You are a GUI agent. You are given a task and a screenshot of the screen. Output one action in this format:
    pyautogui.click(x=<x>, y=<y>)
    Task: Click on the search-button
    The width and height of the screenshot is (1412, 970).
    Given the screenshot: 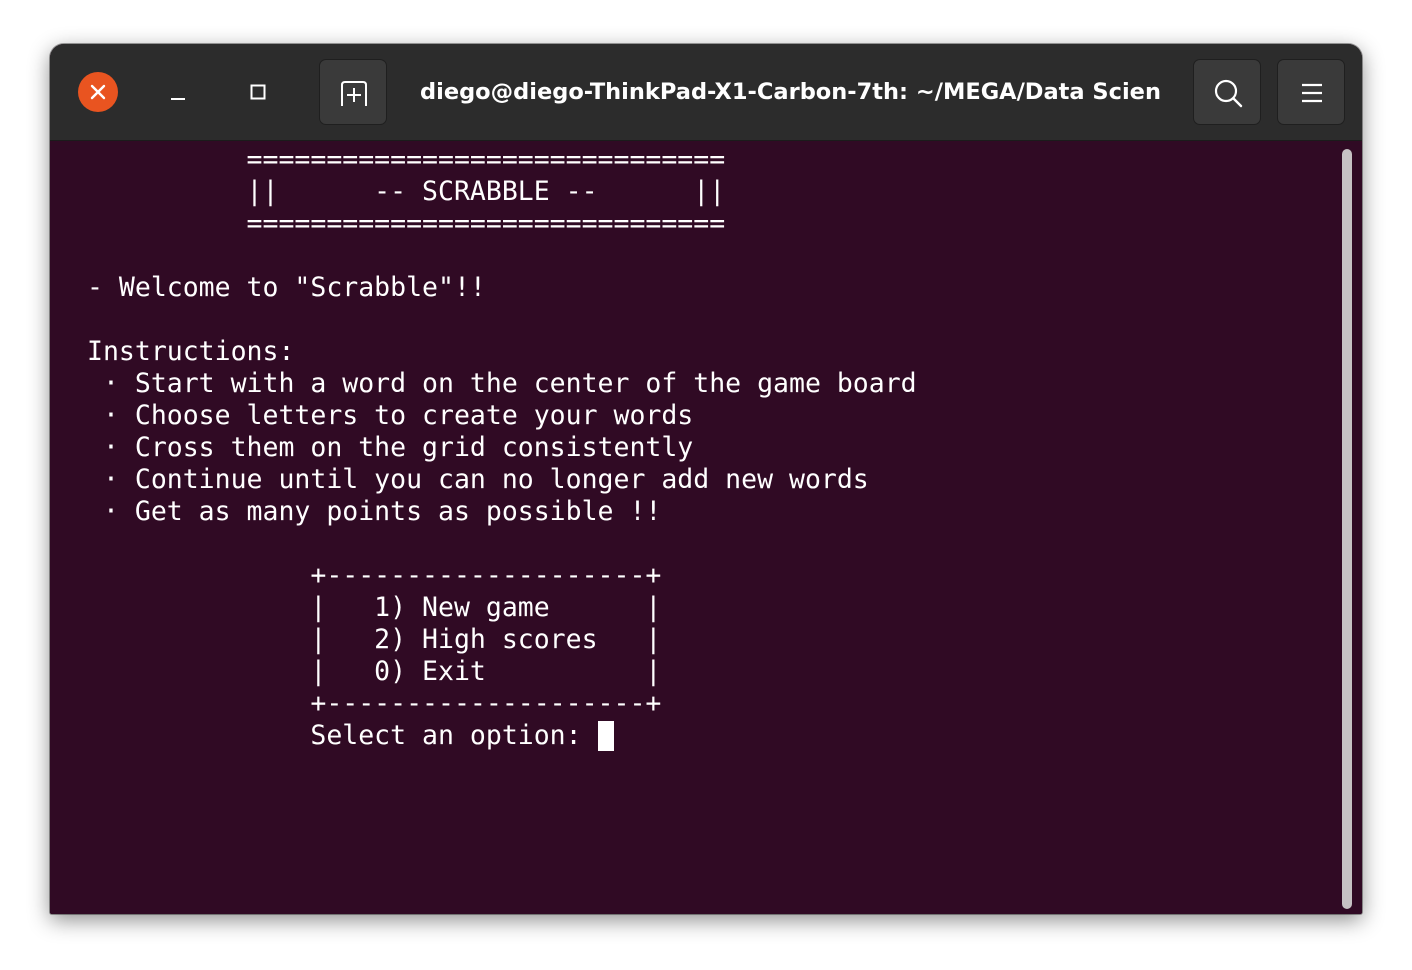 What is the action you would take?
    pyautogui.click(x=1227, y=92)
    